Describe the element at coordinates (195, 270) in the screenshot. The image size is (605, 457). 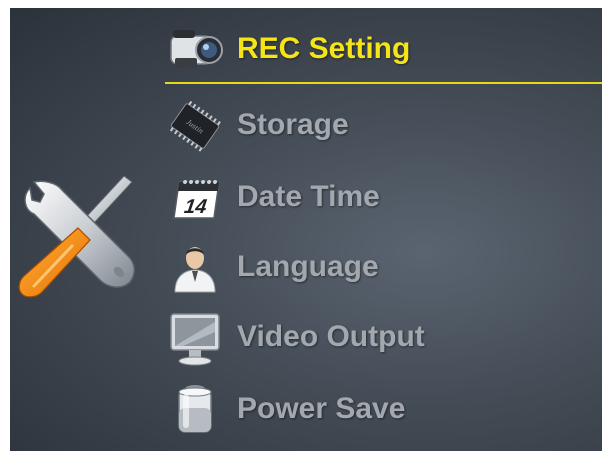
I see `person-icon` at that location.